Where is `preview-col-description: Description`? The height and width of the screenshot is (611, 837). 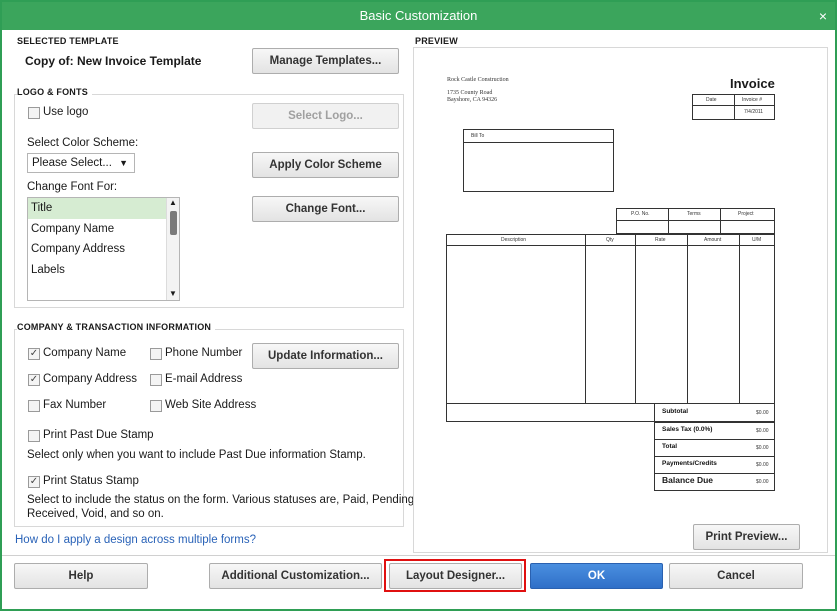 preview-col-description: Description is located at coordinates (514, 240).